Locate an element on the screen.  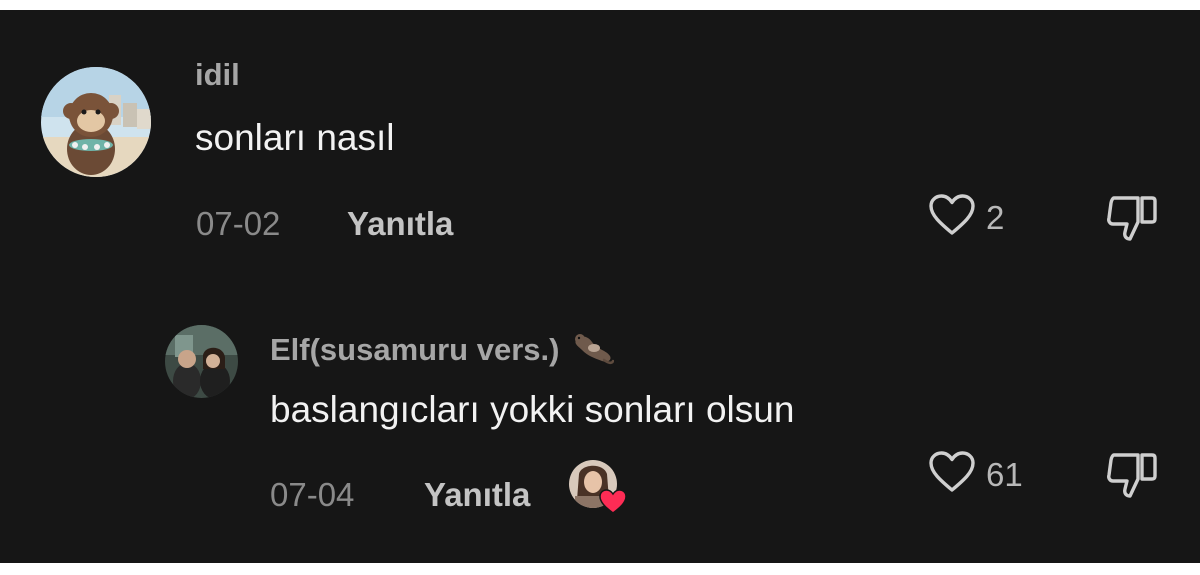
comment-text: sonları nasıl is located at coordinates (295, 137).